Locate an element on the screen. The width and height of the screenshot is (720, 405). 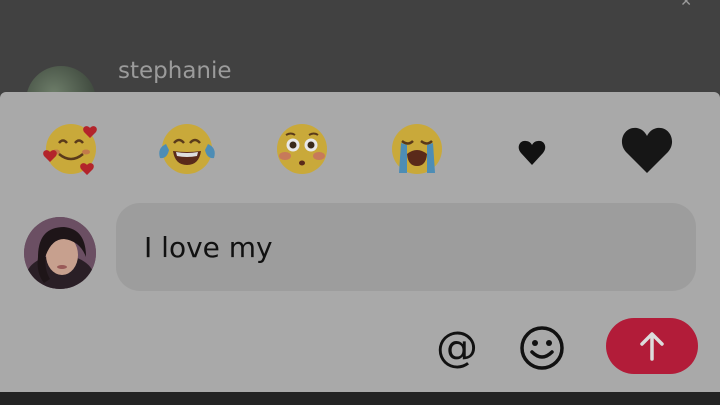
comment-input-text: I love my is located at coordinates (208, 247).